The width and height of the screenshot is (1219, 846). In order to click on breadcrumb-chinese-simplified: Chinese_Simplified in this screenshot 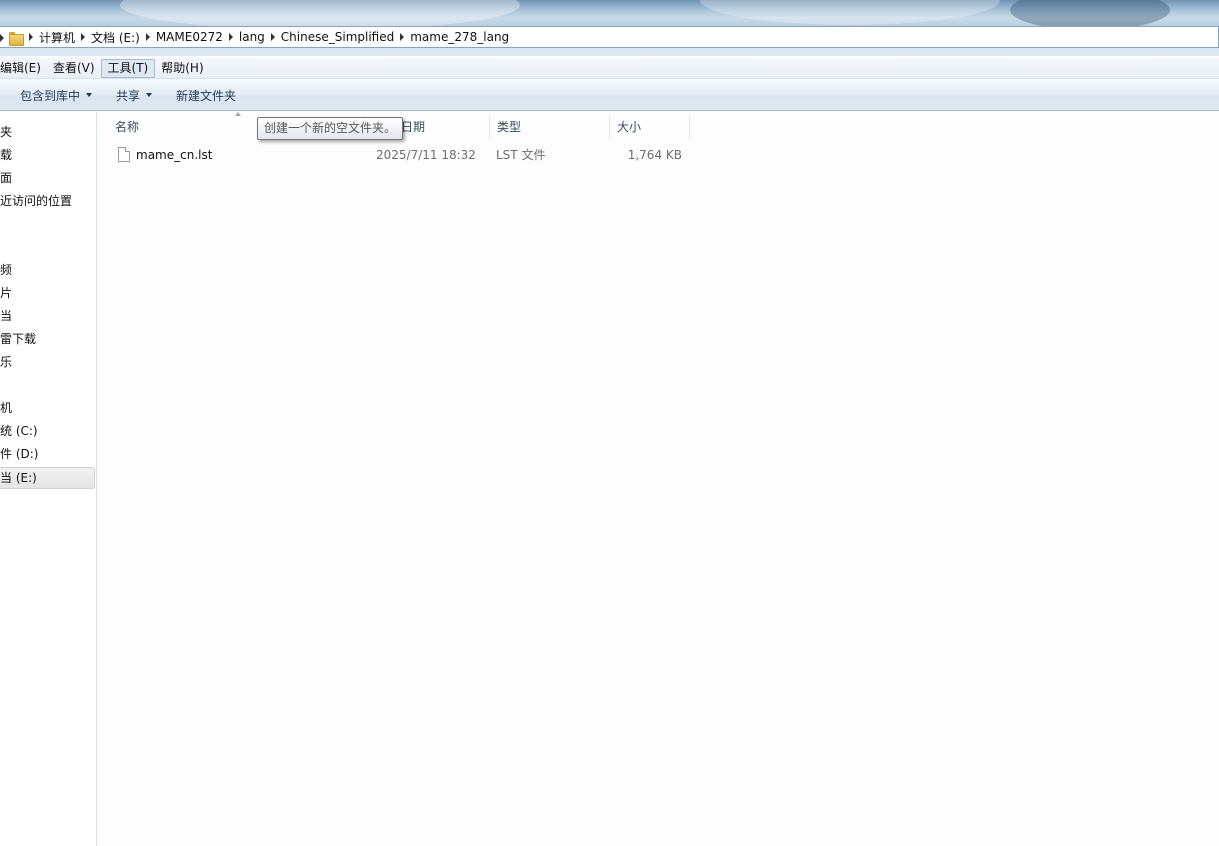, I will do `click(337, 37)`.